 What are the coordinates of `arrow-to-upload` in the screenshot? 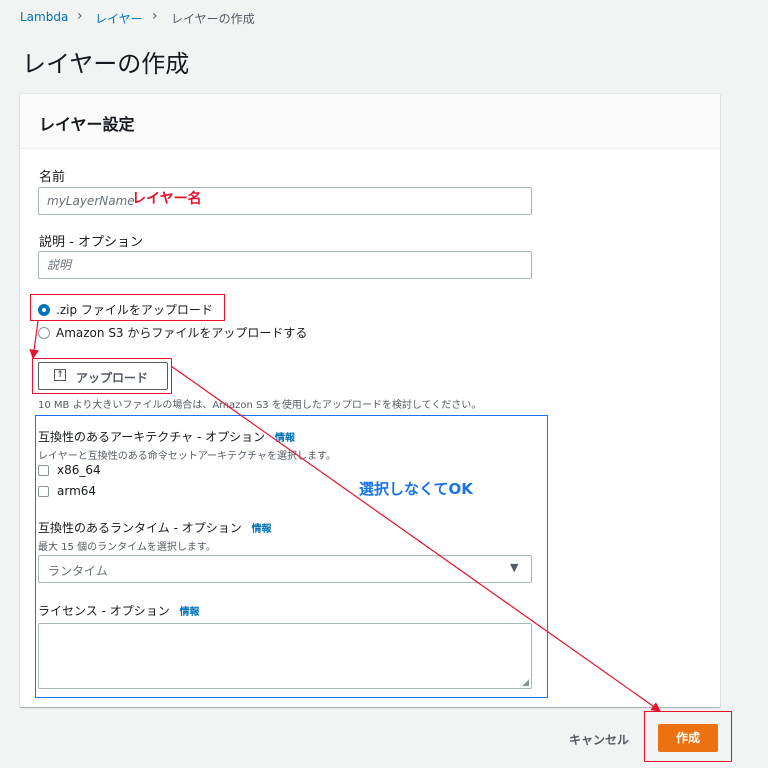 It's located at (34, 340).